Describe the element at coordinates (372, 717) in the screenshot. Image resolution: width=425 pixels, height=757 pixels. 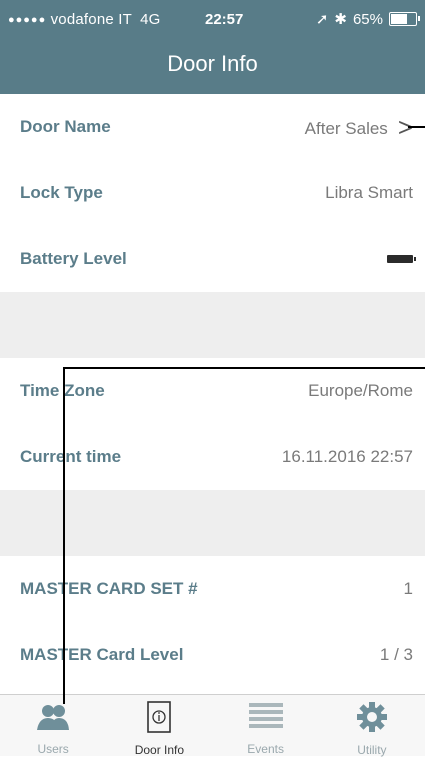
I see `gear-icon` at that location.